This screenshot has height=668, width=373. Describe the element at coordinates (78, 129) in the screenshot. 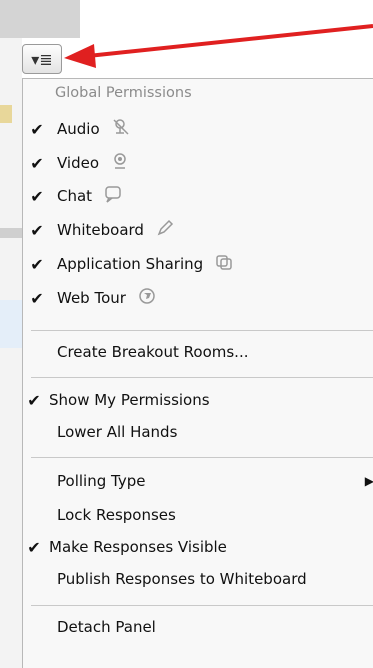

I see `menu-item-label: Audio` at that location.